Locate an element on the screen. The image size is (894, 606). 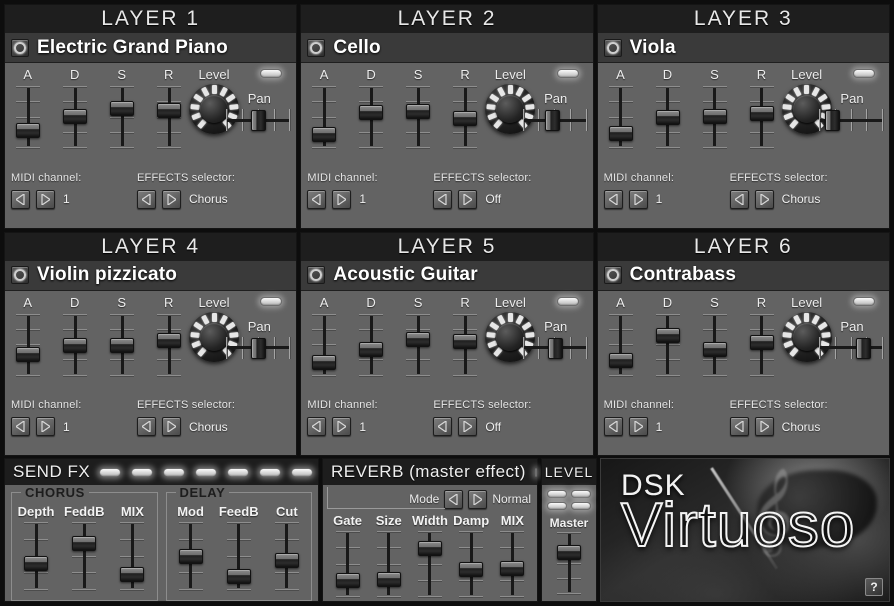
reverb-led is located at coordinates (535, 472).